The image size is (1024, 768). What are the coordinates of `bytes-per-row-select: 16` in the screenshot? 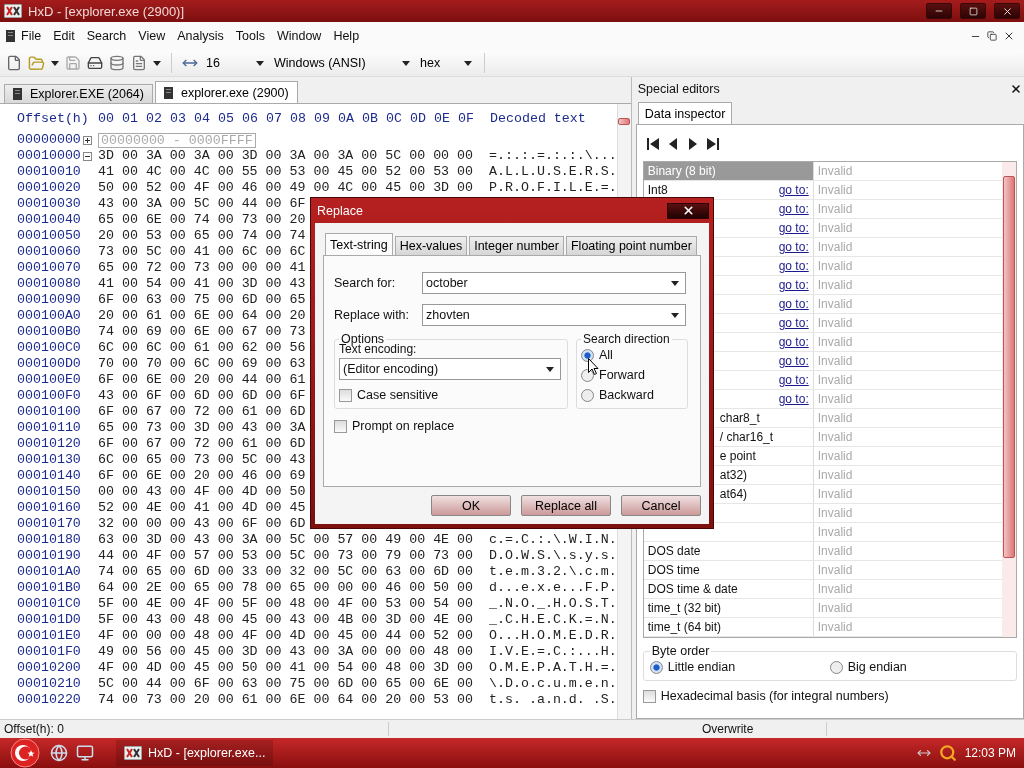 It's located at (235, 63).